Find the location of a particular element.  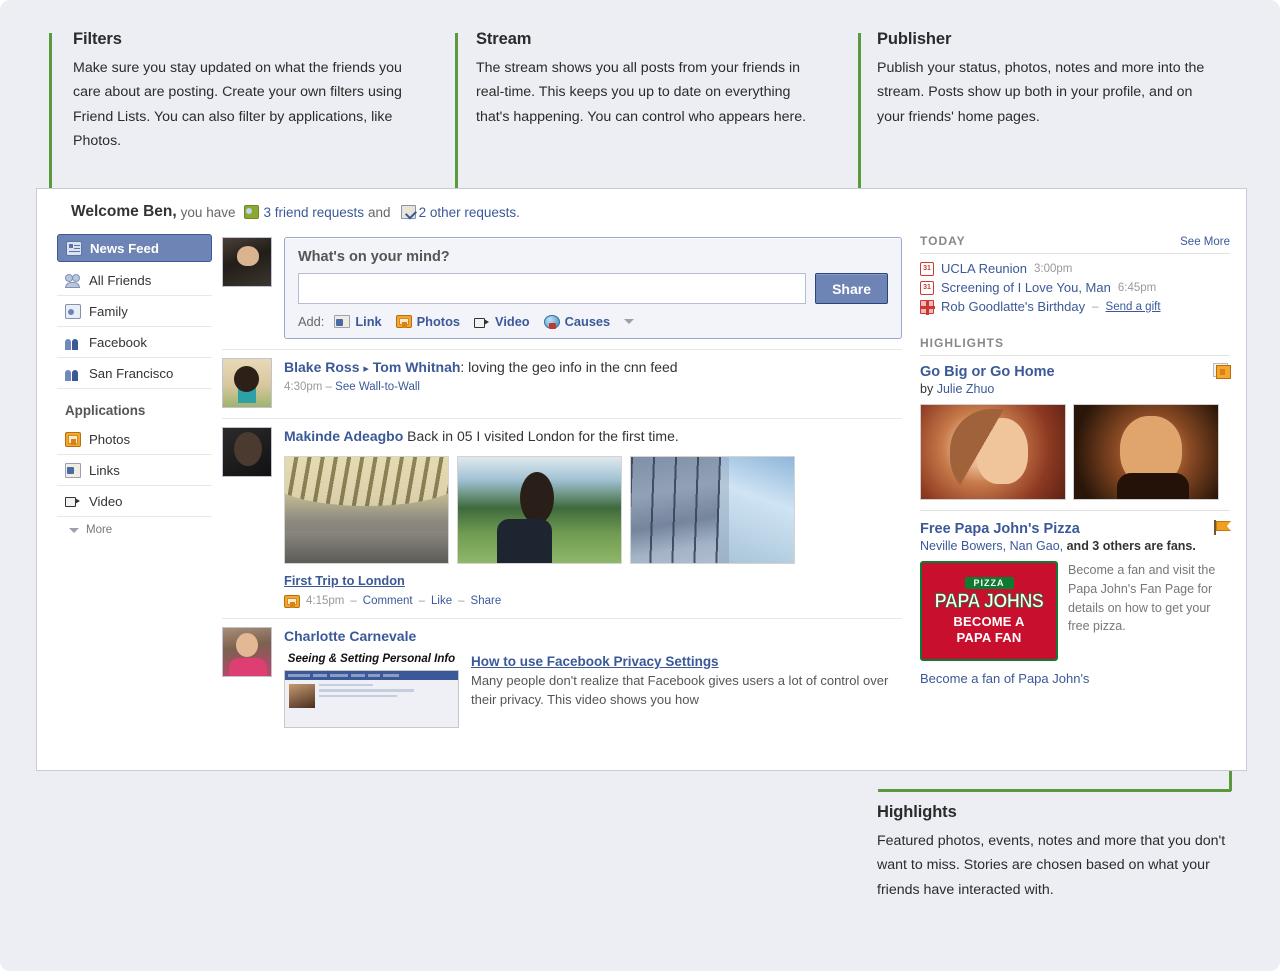

video-icon is located at coordinates (482, 321).